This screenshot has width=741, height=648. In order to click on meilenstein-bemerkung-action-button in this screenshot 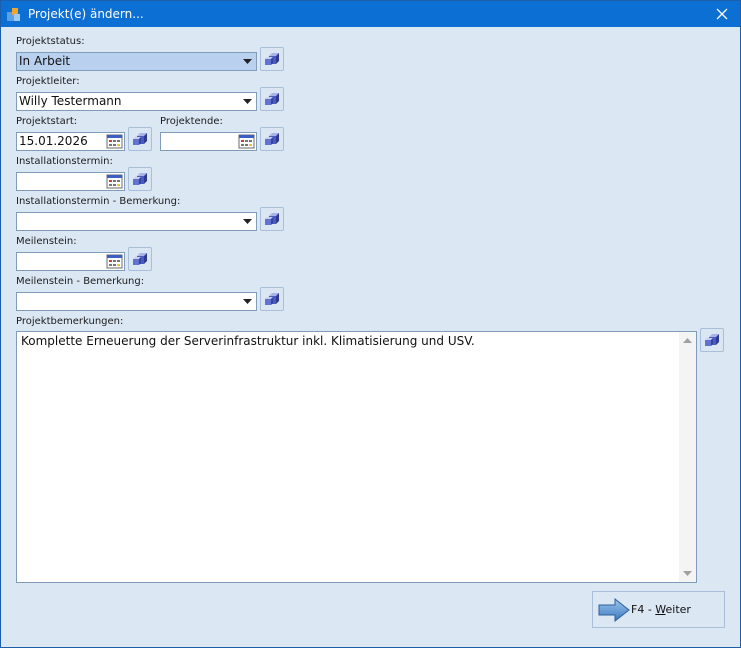, I will do `click(272, 299)`.